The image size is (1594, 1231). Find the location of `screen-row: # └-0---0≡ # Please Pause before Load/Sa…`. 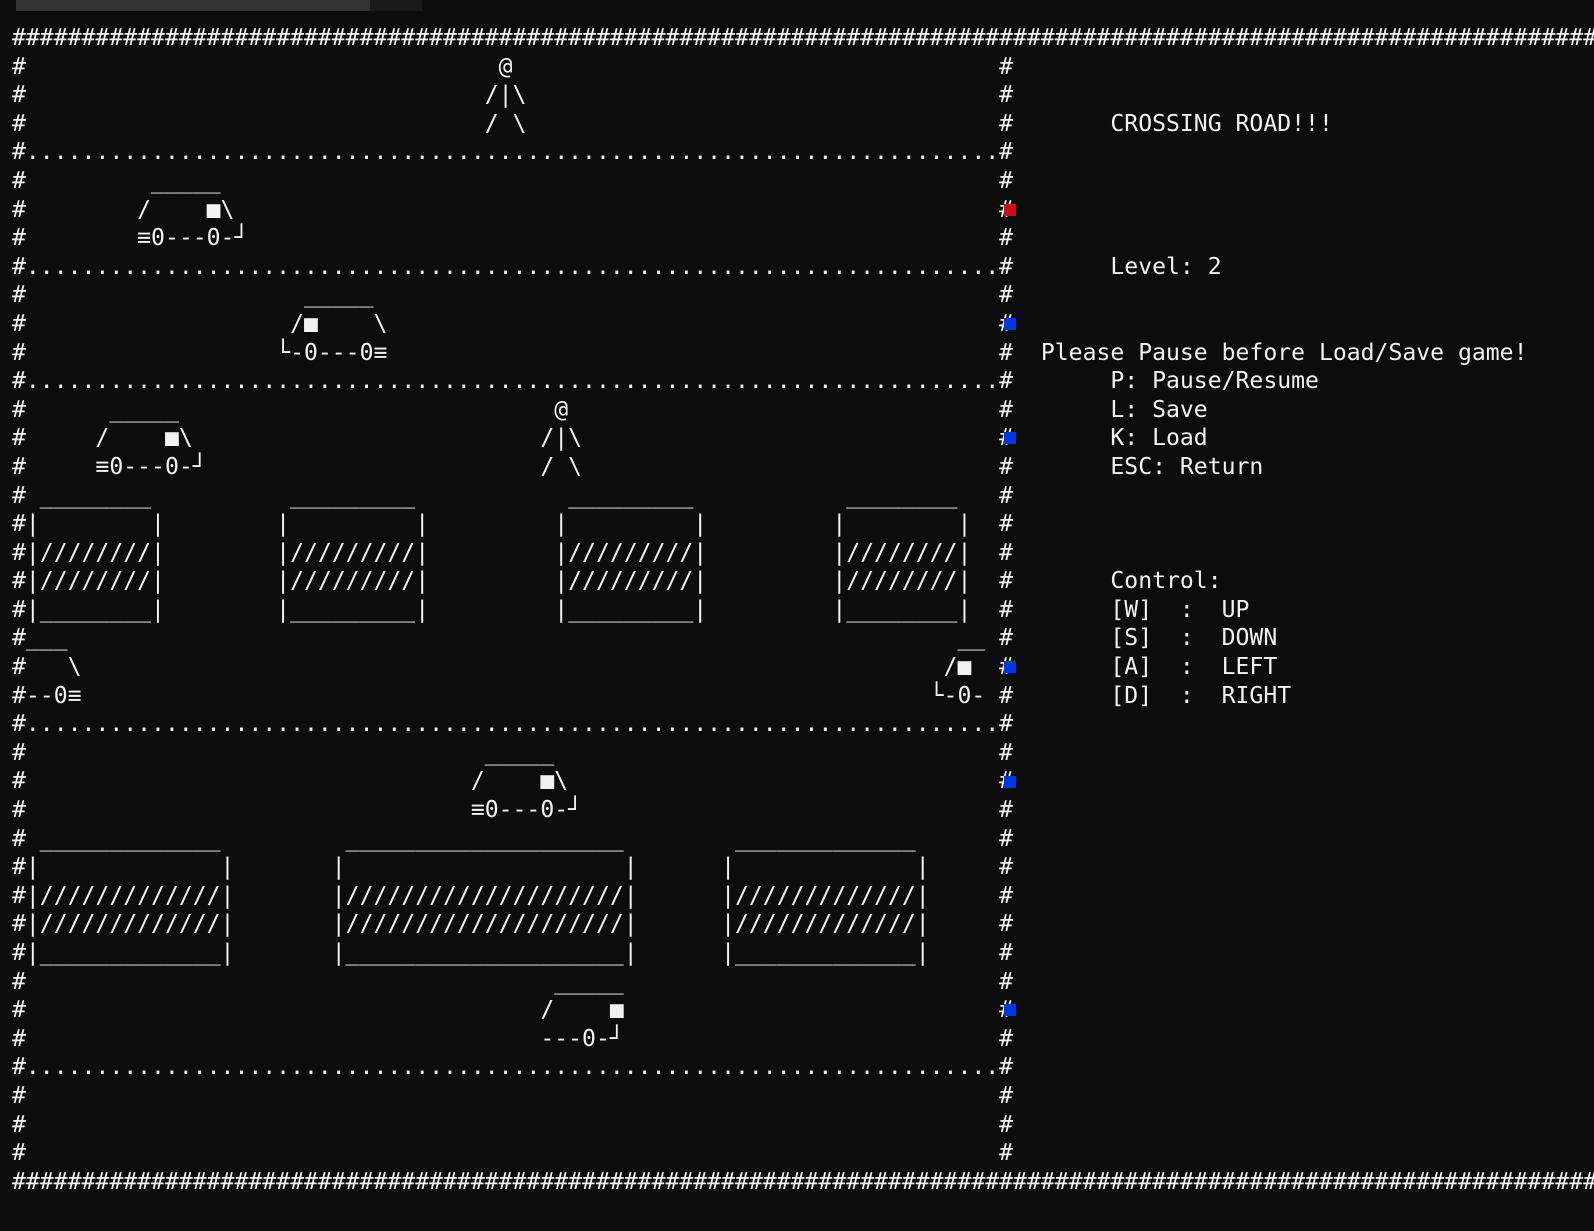

screen-row: # └-0---0≡ # Please Pause before Load/Sa… is located at coordinates (803, 352).